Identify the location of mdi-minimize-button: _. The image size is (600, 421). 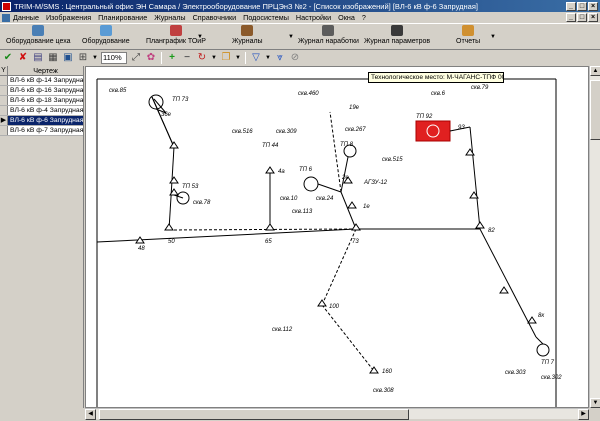
(571, 17).